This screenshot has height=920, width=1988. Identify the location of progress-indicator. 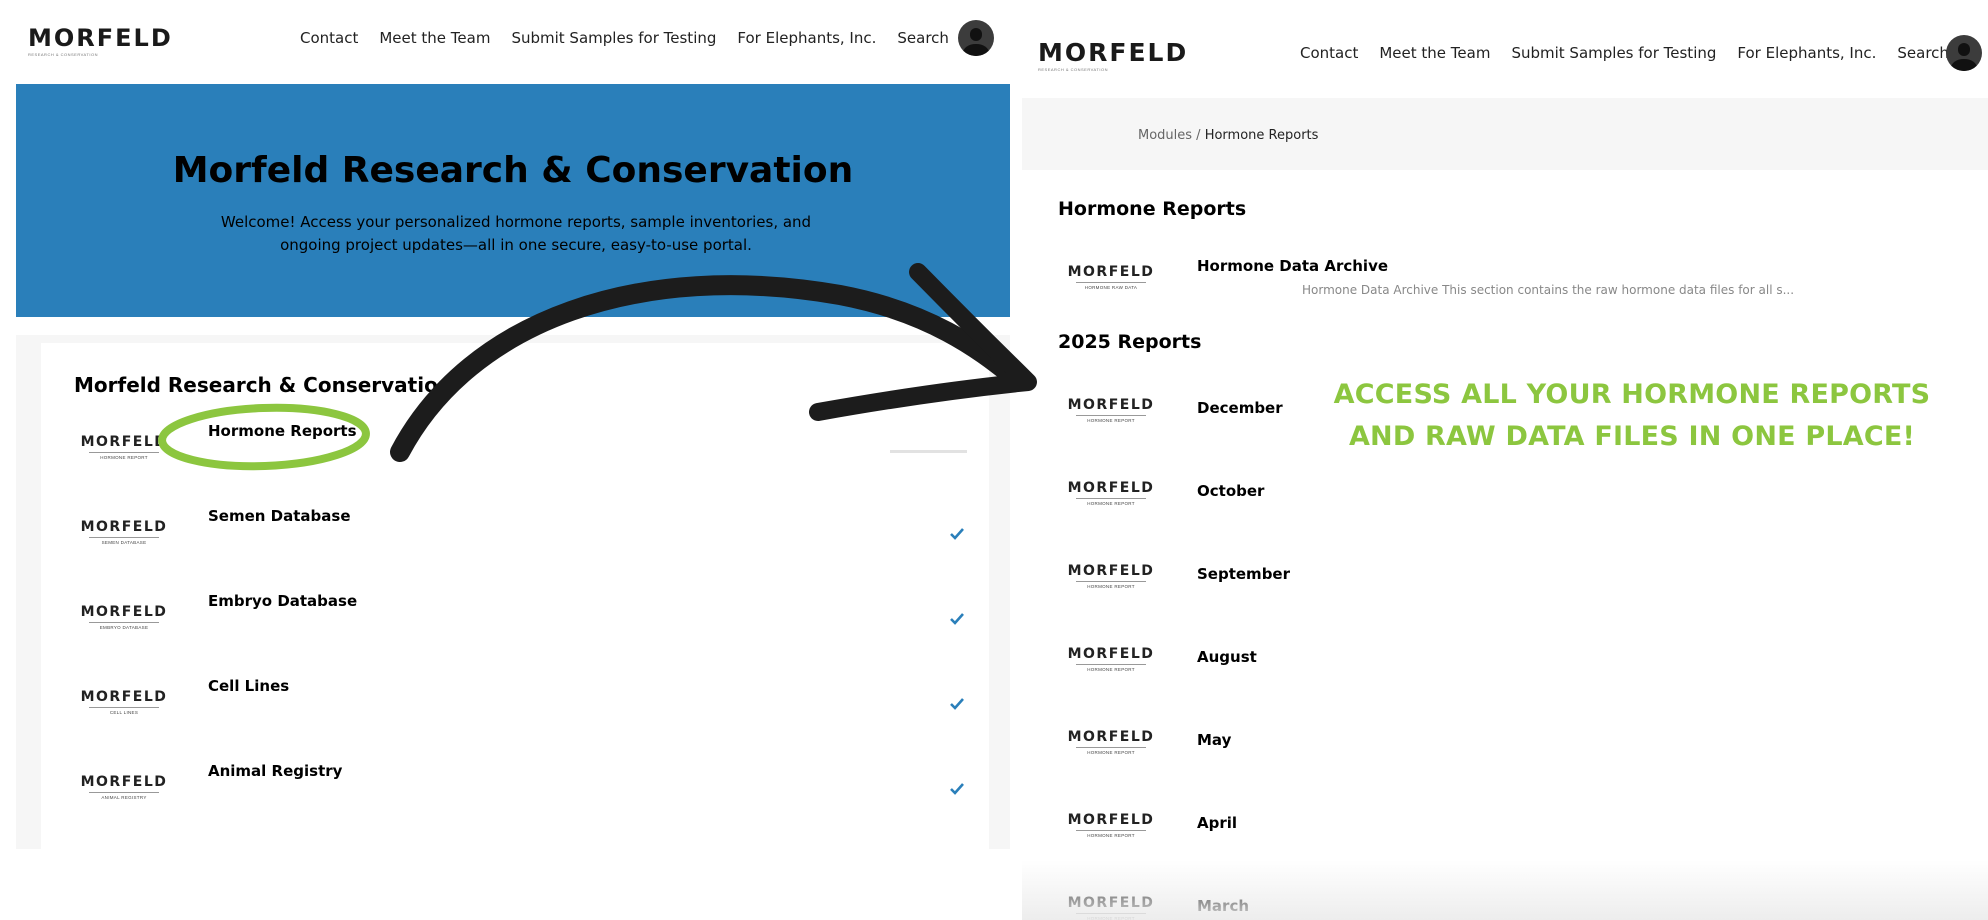
(928, 451).